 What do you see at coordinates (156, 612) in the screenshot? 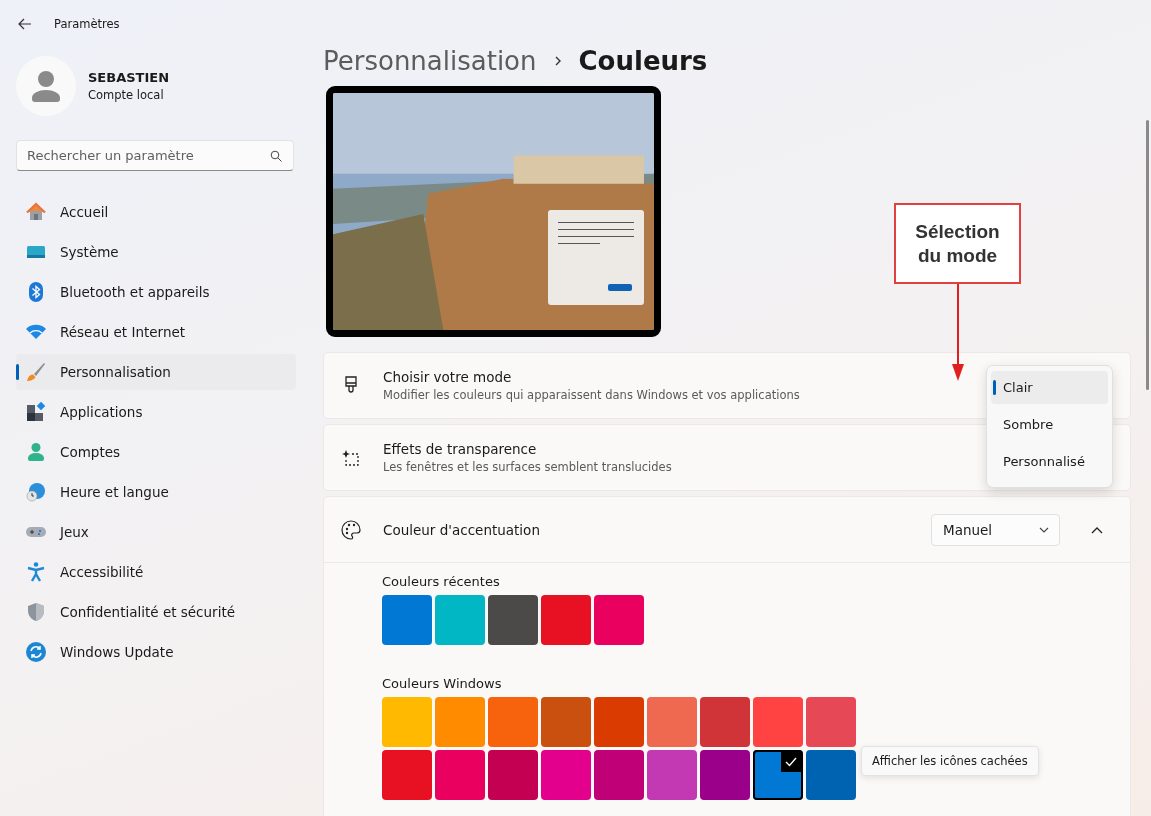
I see `sidebar-item: Confidentialité et sécurité` at bounding box center [156, 612].